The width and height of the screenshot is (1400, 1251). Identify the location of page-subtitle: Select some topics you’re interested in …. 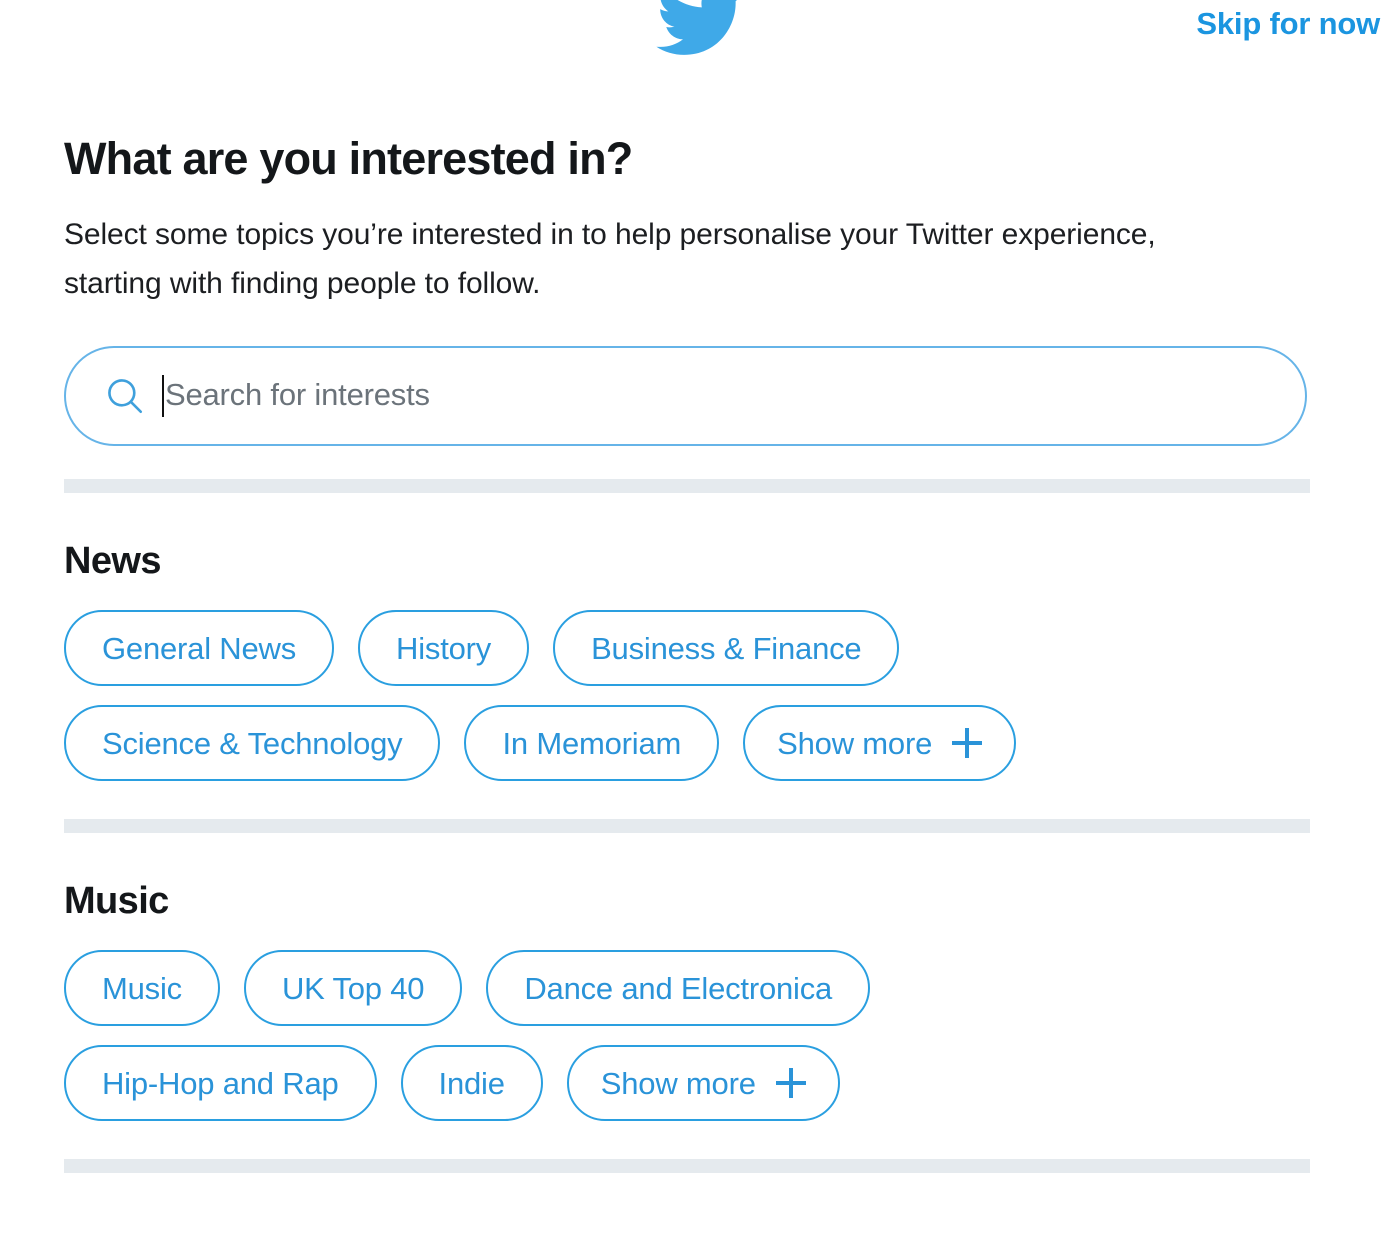
(610, 259).